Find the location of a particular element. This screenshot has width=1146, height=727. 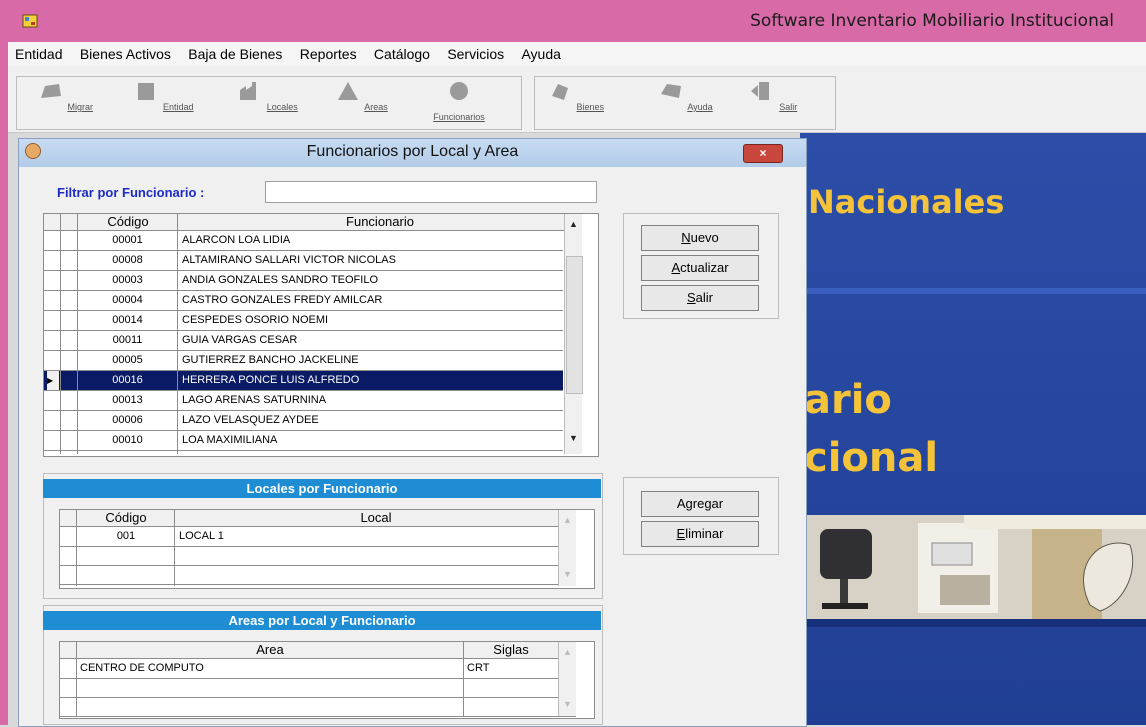

nuevo-button: Nuevo is located at coordinates (700, 238).